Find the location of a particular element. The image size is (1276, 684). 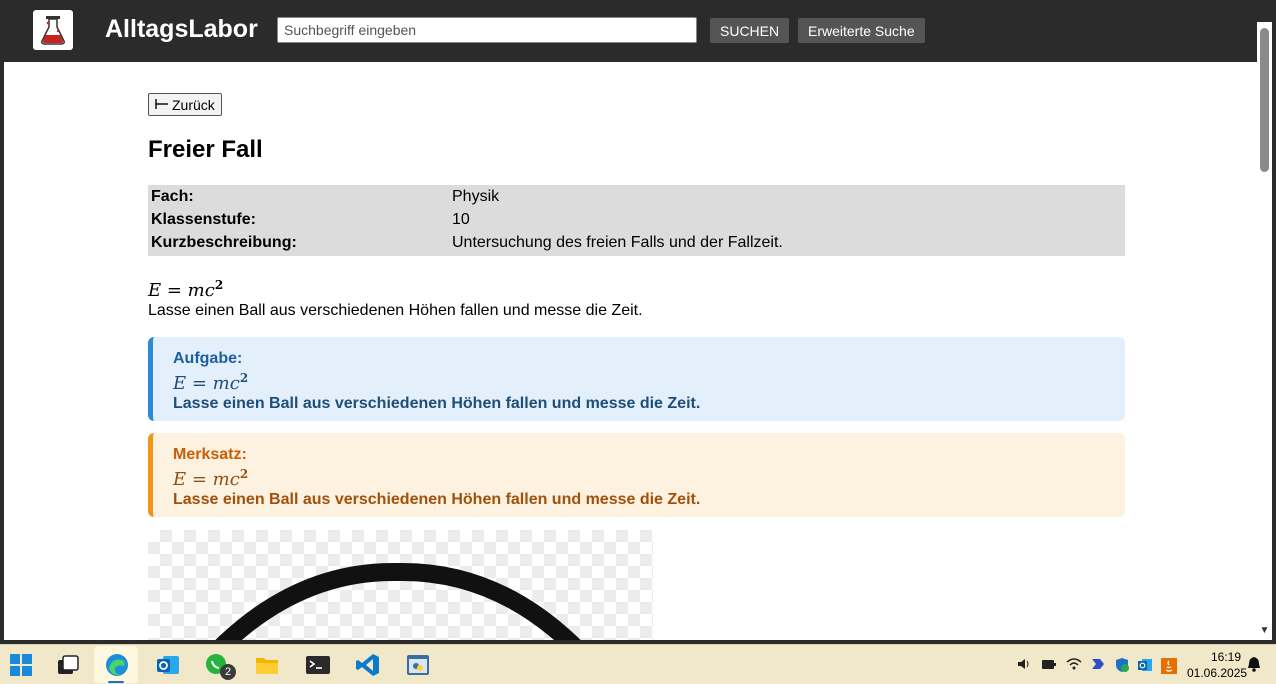

outlook-icon is located at coordinates (168, 665).